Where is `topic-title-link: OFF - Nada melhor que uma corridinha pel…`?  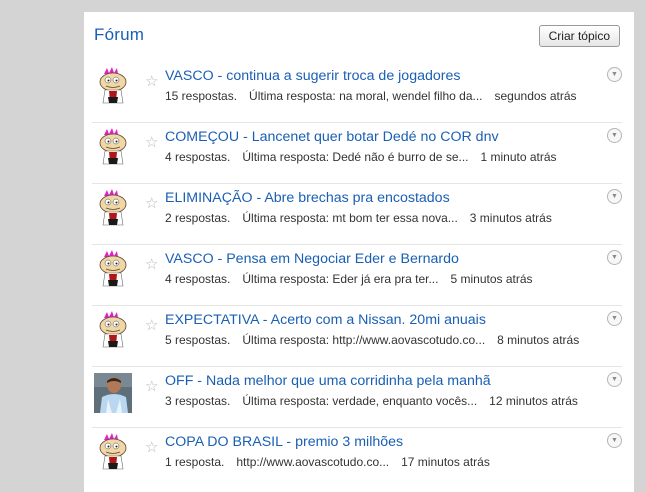
topic-title-link: OFF - Nada melhor que uma corridinha pel… is located at coordinates (328, 381).